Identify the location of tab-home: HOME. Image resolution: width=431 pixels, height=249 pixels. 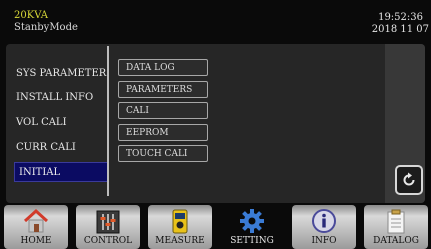
(36, 227).